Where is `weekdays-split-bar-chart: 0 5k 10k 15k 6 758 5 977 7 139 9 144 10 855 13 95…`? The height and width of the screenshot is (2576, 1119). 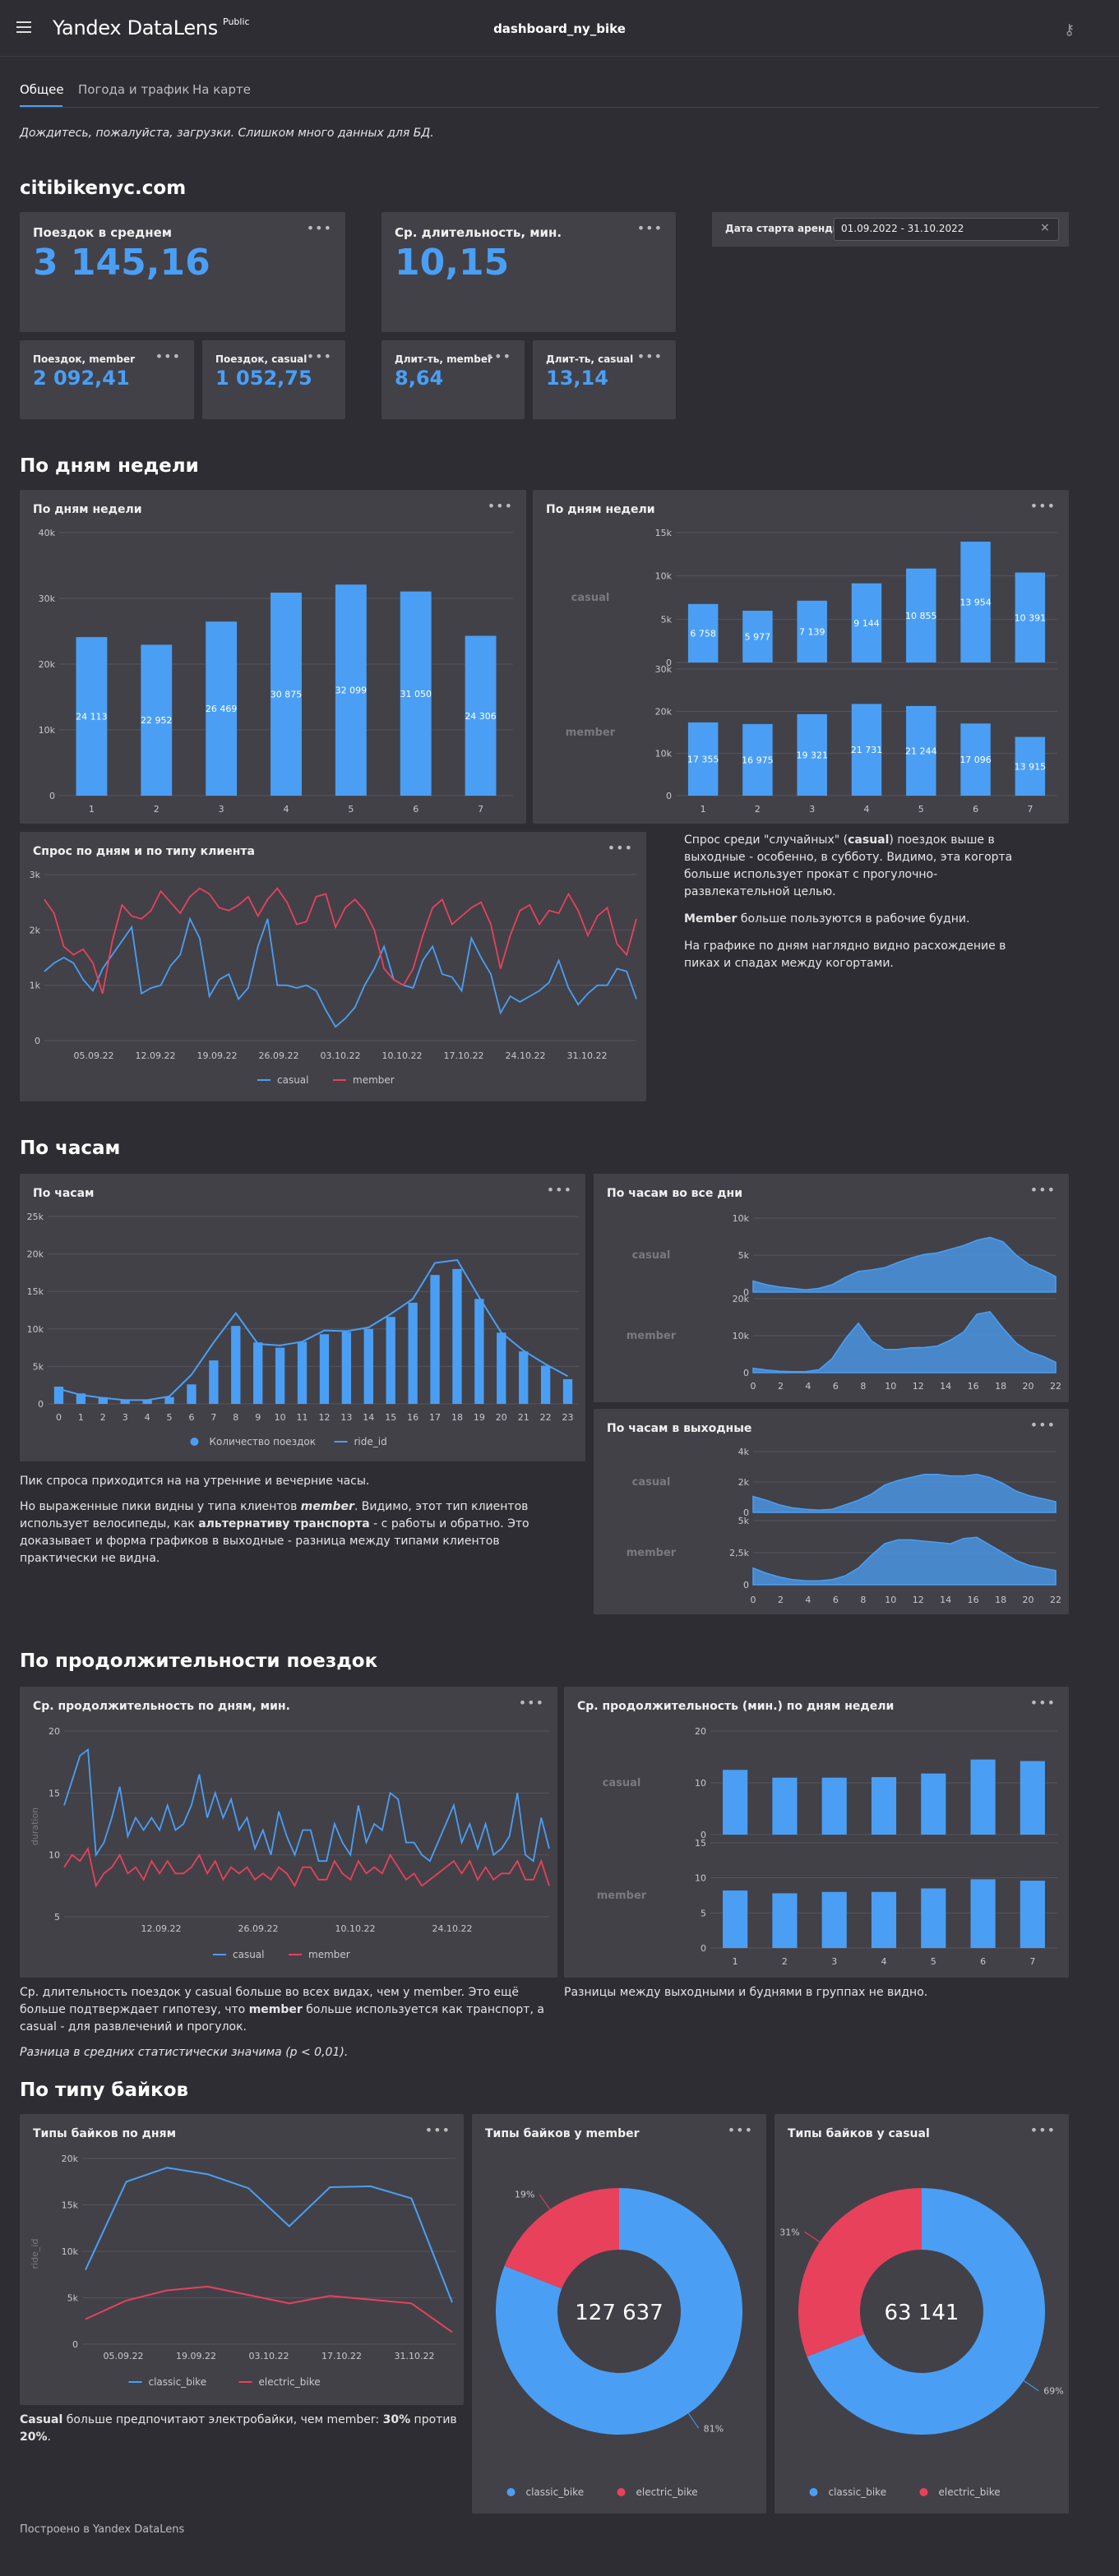
weekdays-split-bar-chart: 0 5k 10k 15k 6 758 5 977 7 139 9 144 10 855 13 95… is located at coordinates (811, 671).